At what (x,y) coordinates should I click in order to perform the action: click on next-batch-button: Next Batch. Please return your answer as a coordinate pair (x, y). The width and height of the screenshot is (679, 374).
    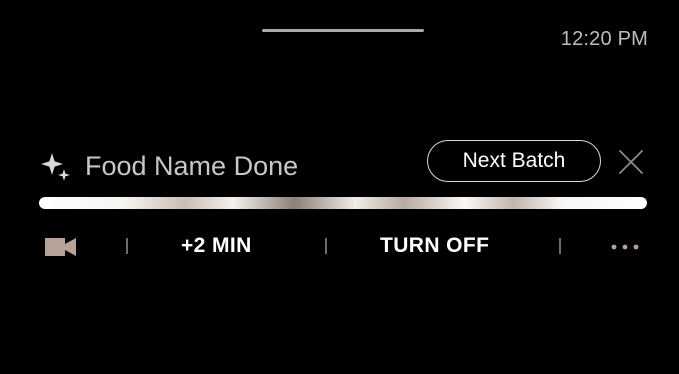
    Looking at the image, I should click on (514, 161).